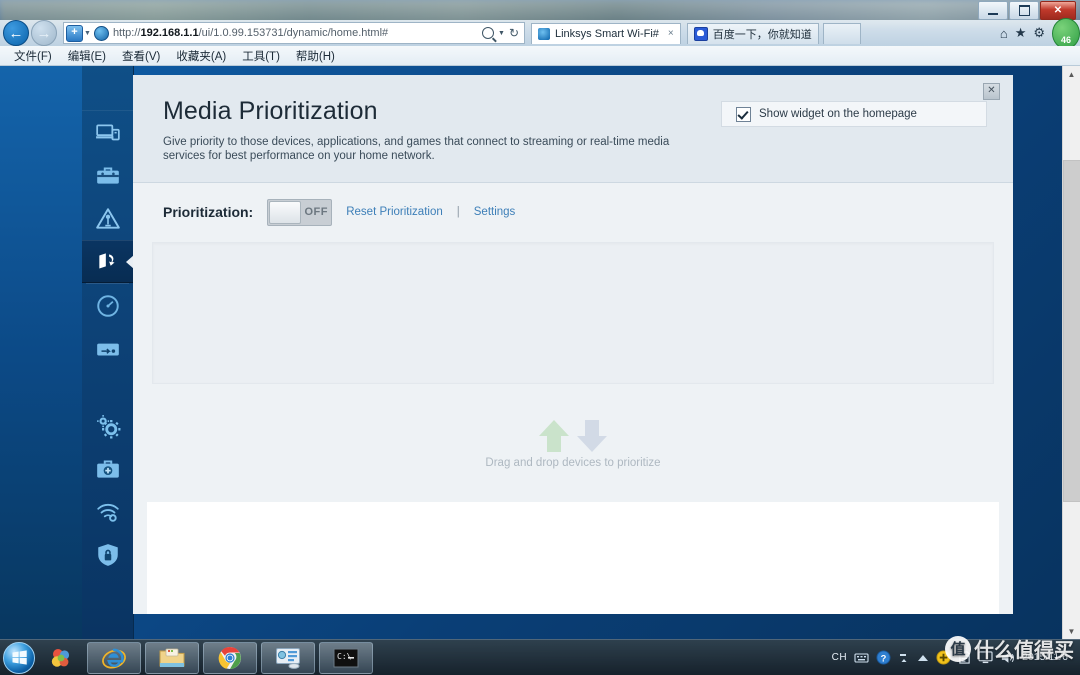 This screenshot has width=1080, height=675. What do you see at coordinates (33, 56) in the screenshot?
I see `menu-file: 文件(F)` at bounding box center [33, 56].